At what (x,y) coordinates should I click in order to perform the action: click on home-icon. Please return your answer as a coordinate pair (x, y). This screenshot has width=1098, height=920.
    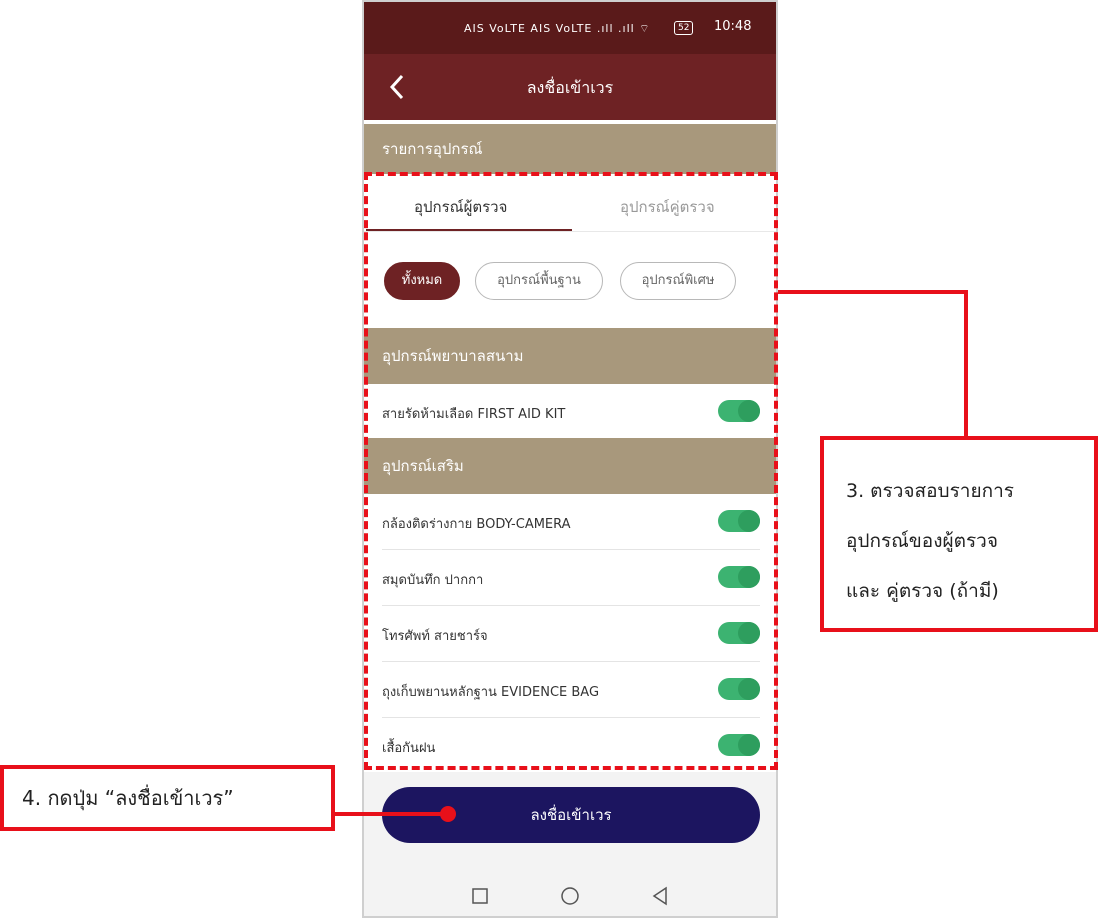
    Looking at the image, I should click on (570, 896).